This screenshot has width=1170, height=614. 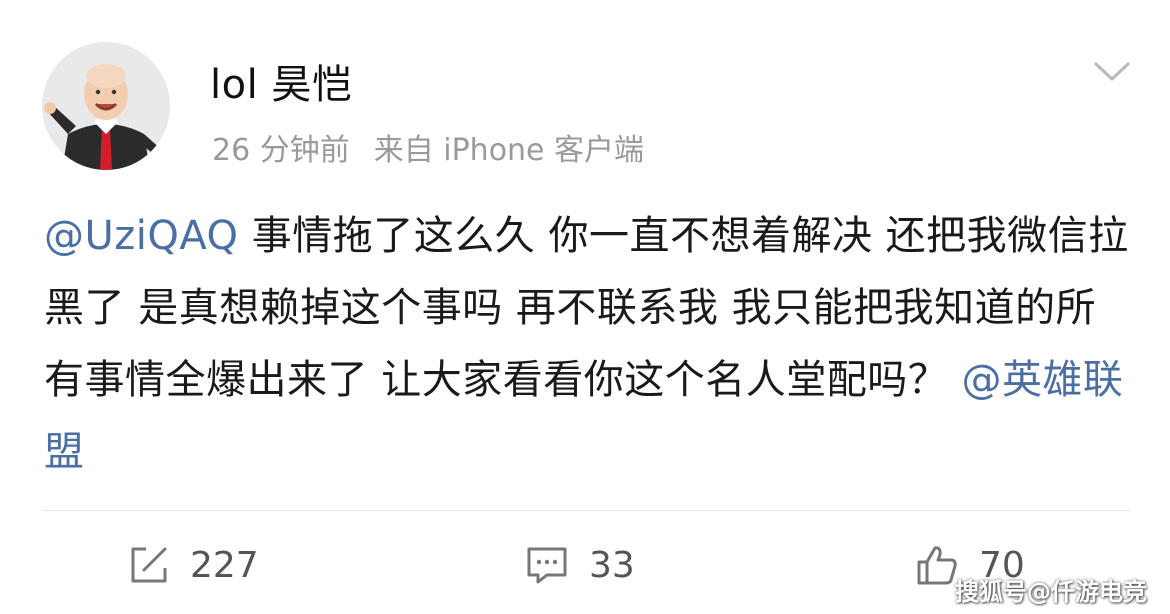 What do you see at coordinates (612, 565) in the screenshot?
I see `comment-count: 33` at bounding box center [612, 565].